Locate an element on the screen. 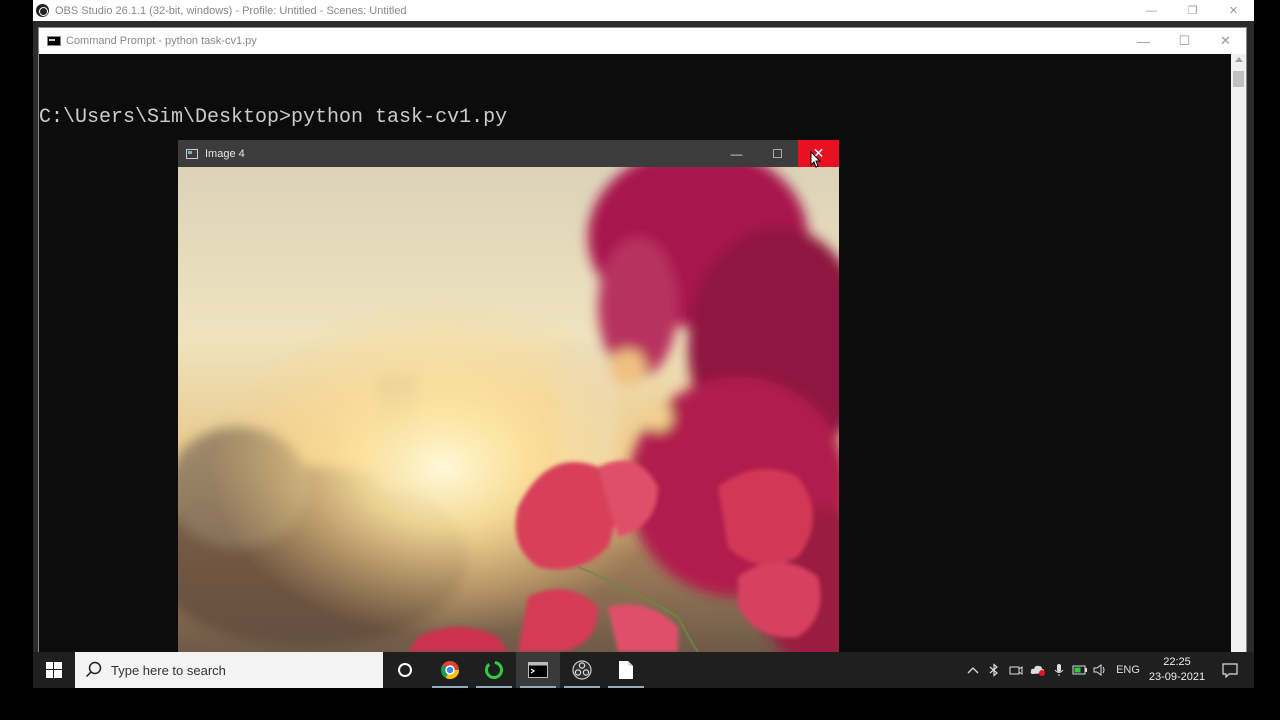 The height and width of the screenshot is (720, 1280). file-icon is located at coordinates (626, 670).